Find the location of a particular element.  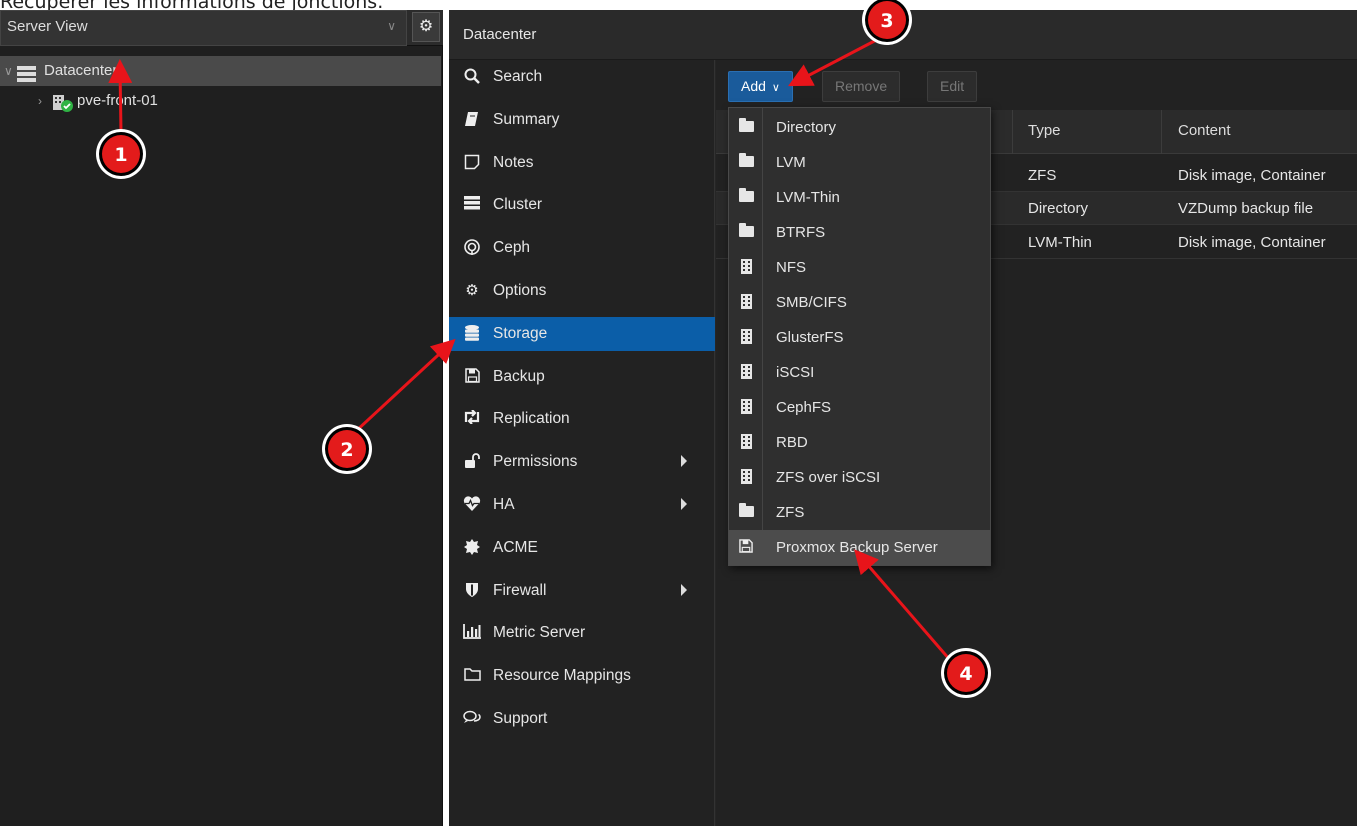

nav-item-notes: Notes is located at coordinates (582, 163).